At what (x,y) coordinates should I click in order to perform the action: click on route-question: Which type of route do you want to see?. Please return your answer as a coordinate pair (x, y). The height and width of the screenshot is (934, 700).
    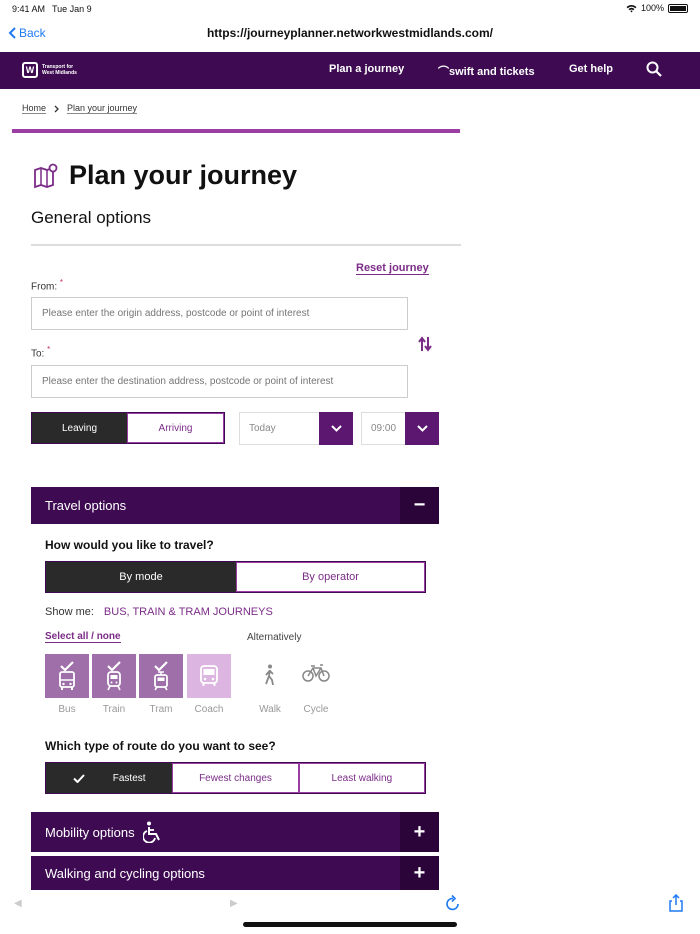
    Looking at the image, I should click on (160, 746).